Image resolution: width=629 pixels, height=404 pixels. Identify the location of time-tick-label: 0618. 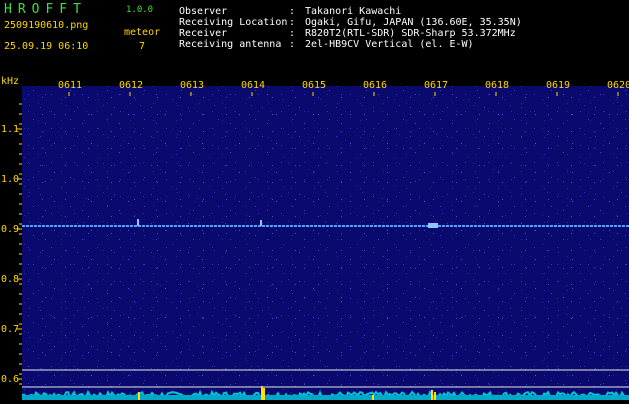
(497, 85).